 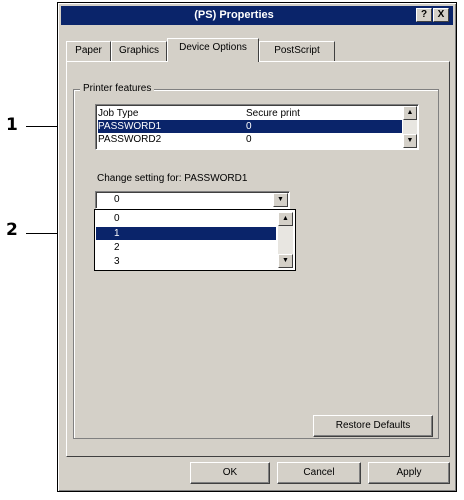 I want to click on tab-paper: Paper, so click(x=88, y=51).